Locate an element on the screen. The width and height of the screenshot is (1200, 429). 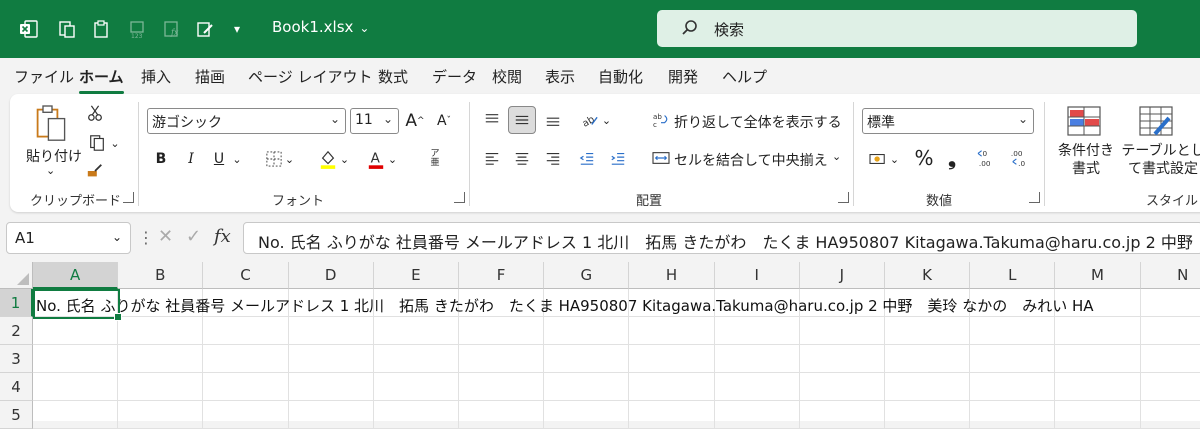
font-size-select: 11 ⌄ is located at coordinates (374, 121).